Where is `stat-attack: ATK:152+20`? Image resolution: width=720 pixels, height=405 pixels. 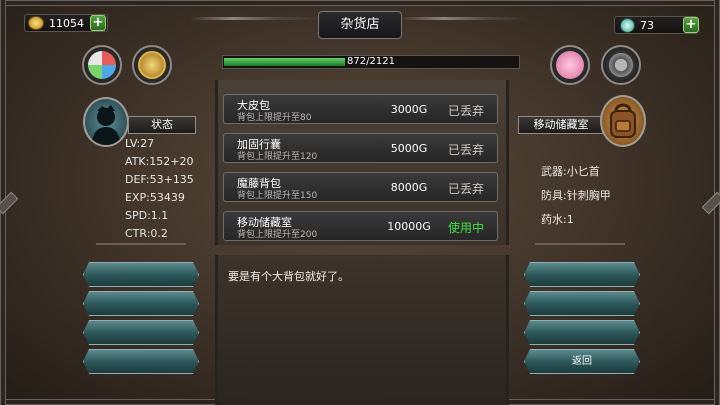 stat-attack: ATK:152+20 is located at coordinates (159, 161).